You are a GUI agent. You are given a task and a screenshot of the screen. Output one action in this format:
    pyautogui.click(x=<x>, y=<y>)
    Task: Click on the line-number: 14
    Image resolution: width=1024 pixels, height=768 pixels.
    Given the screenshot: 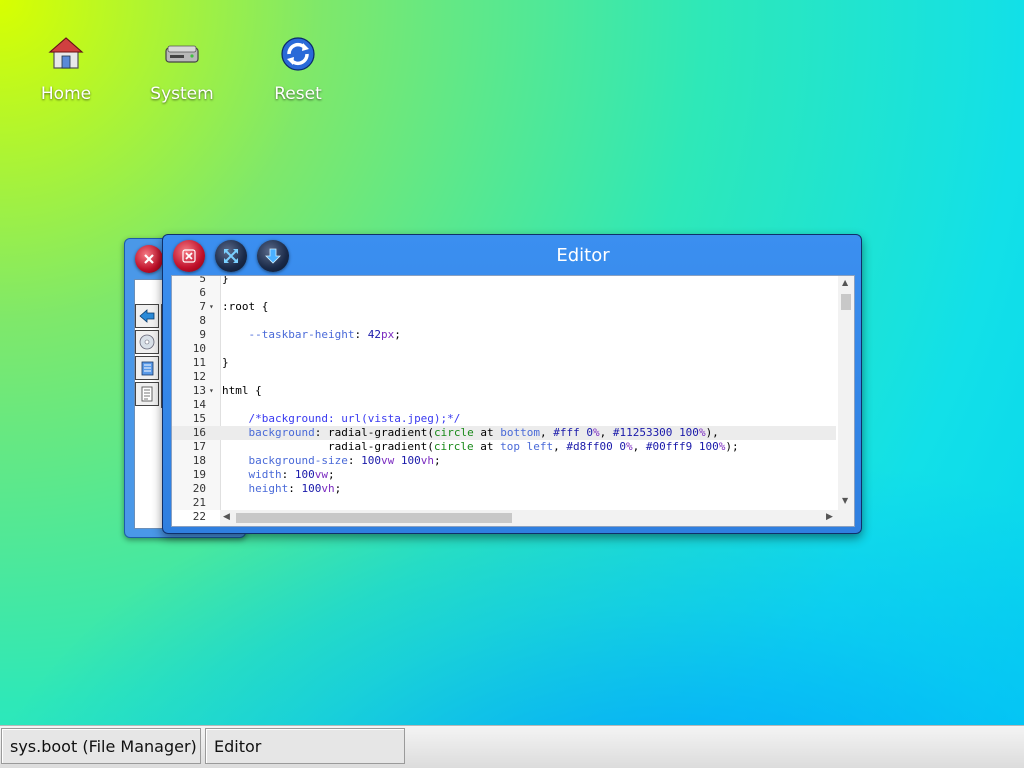 What is the action you would take?
    pyautogui.click(x=199, y=404)
    